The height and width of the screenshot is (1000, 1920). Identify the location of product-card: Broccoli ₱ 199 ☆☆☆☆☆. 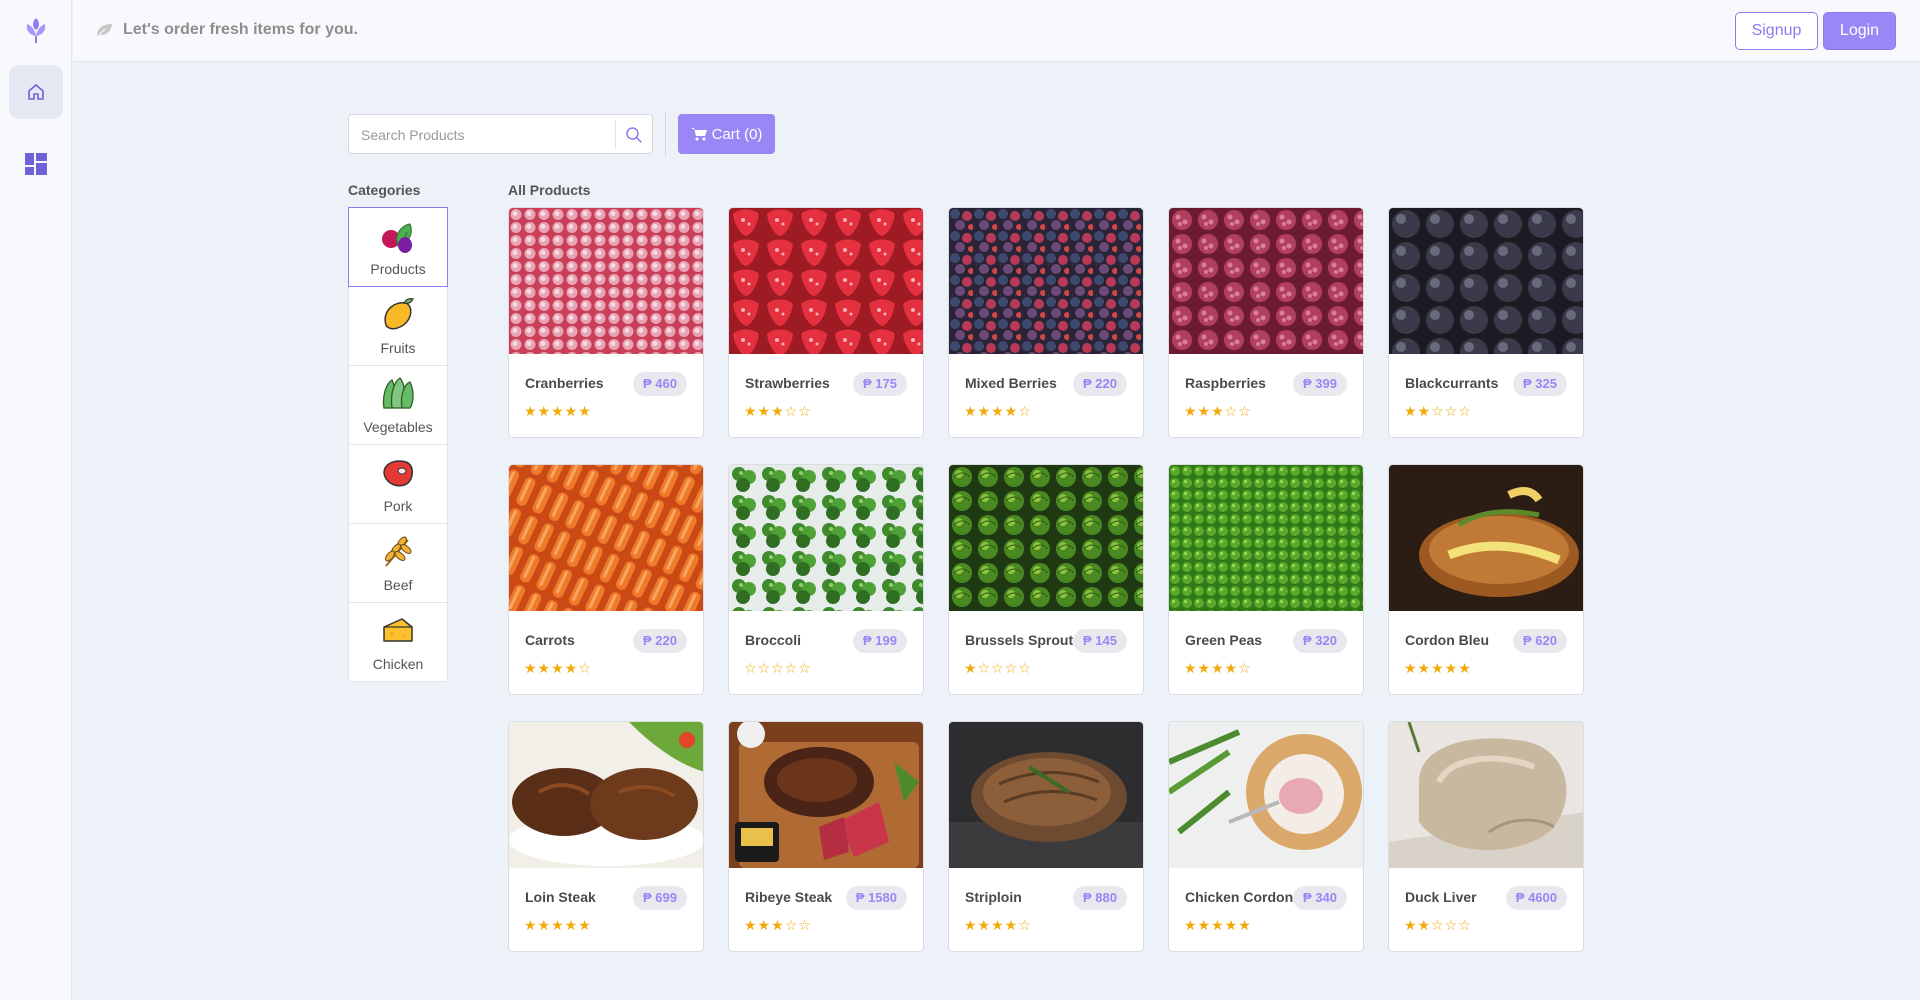
(826, 579).